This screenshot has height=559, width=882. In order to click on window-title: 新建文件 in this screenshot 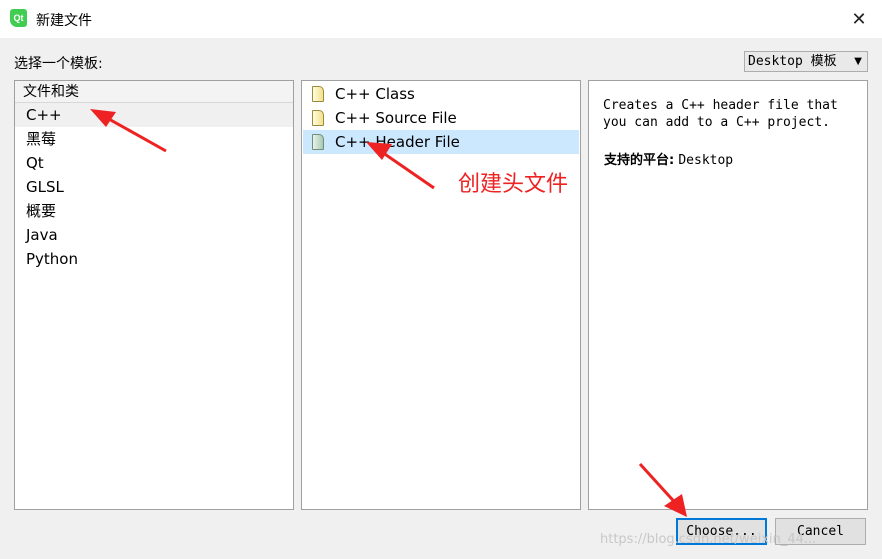, I will do `click(64, 21)`.